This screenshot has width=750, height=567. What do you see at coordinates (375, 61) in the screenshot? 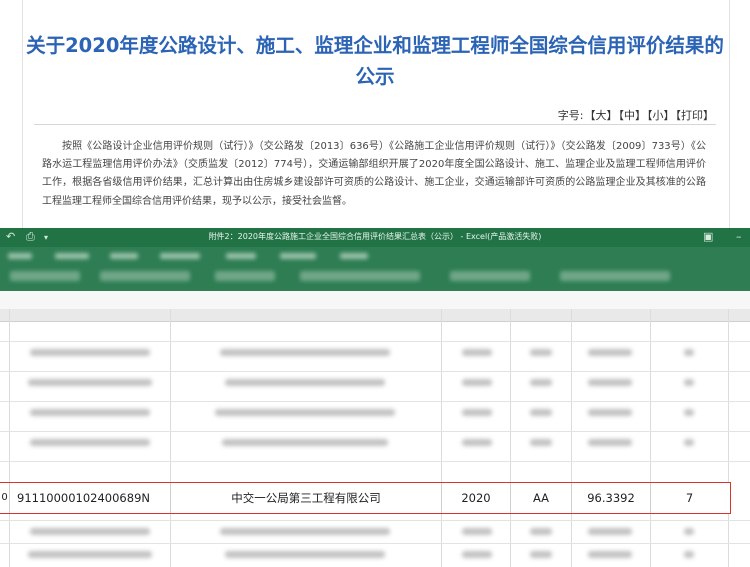
I see `article-title: 关于2020年度公路设计、施工、监理企业和监理工程师全国综合信用评价结果的公示` at bounding box center [375, 61].